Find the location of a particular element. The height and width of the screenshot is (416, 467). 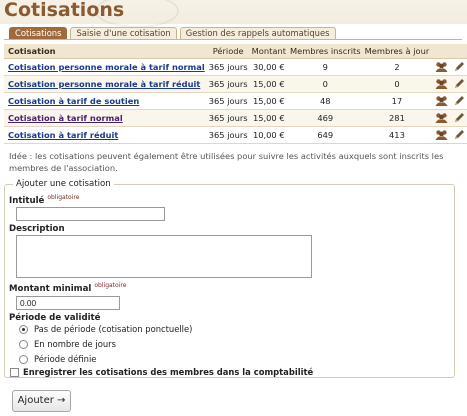

header-banner: Cotisations is located at coordinates (233, 14).